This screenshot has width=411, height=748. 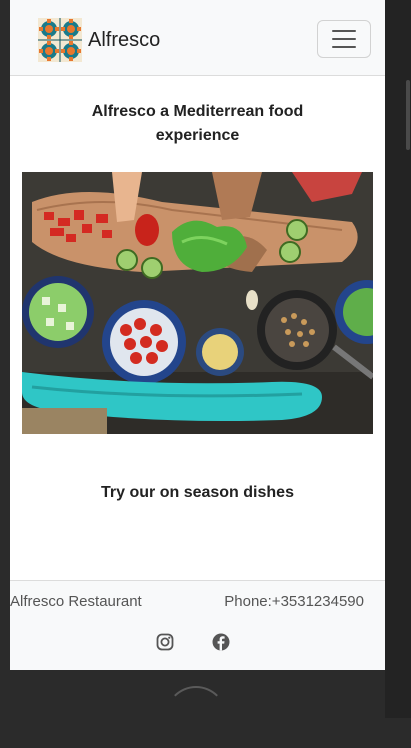 I want to click on navbar-toggle-button, so click(x=344, y=39).